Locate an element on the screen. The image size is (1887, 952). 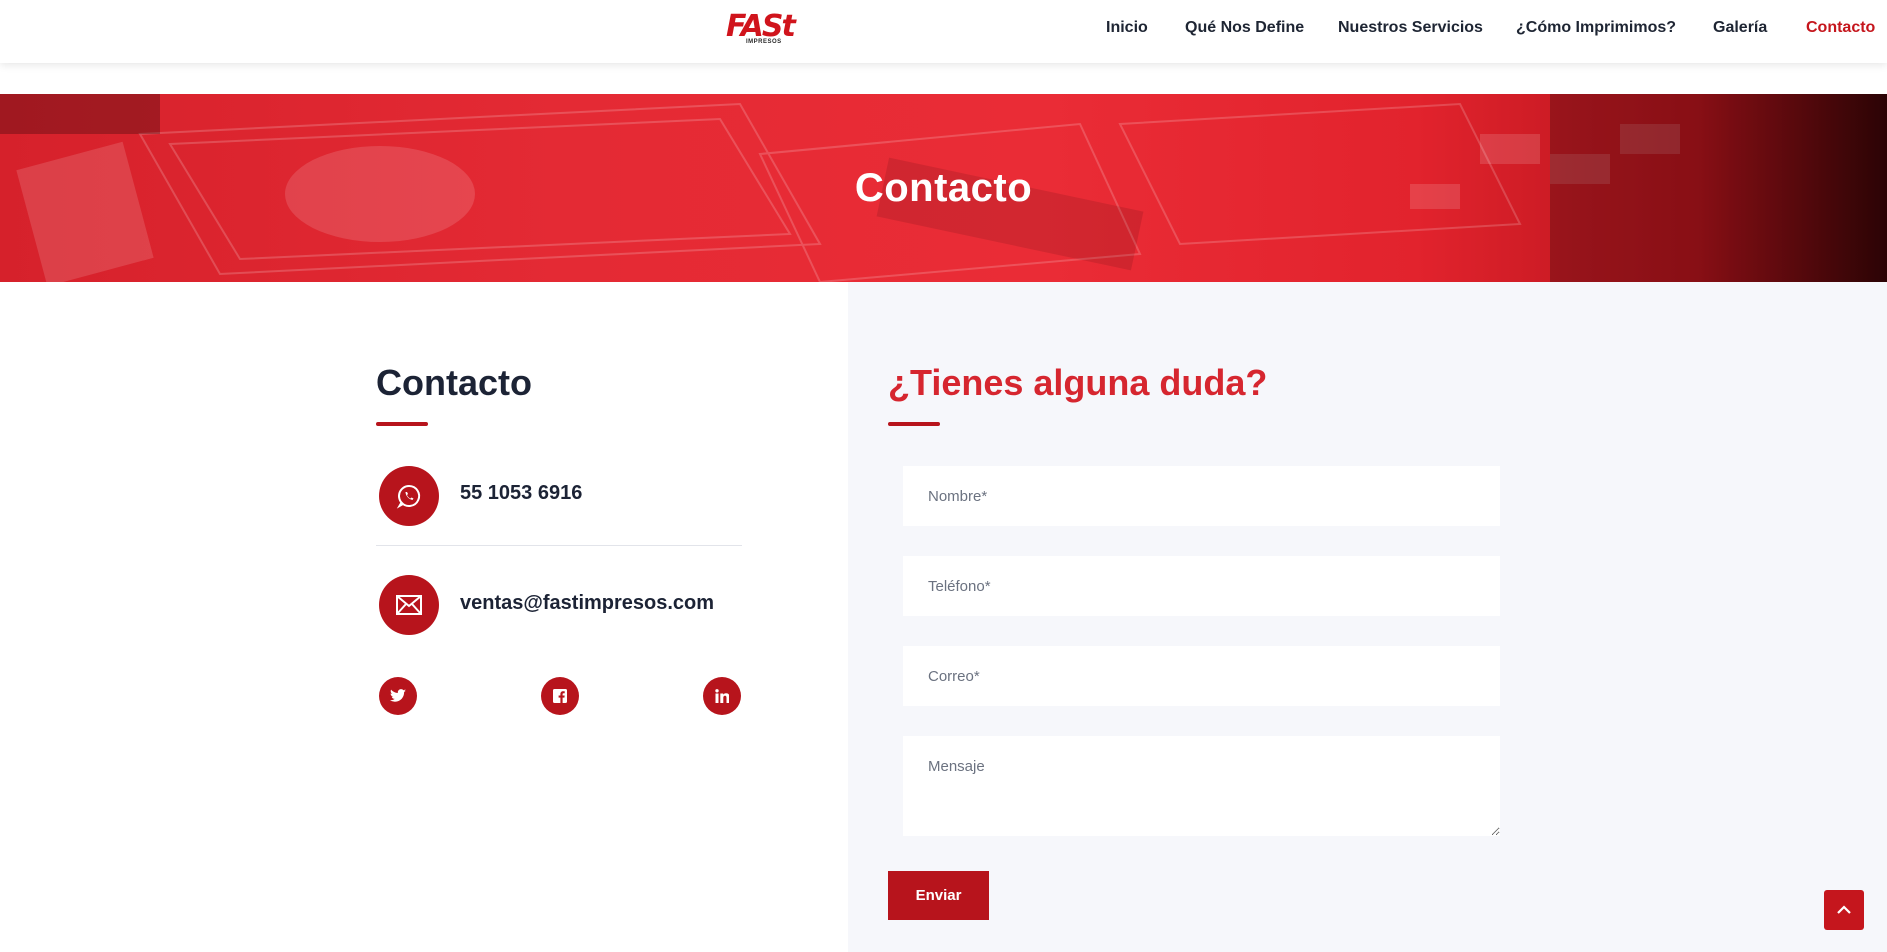
phone-number: 55 1053 6916 is located at coordinates (521, 493).